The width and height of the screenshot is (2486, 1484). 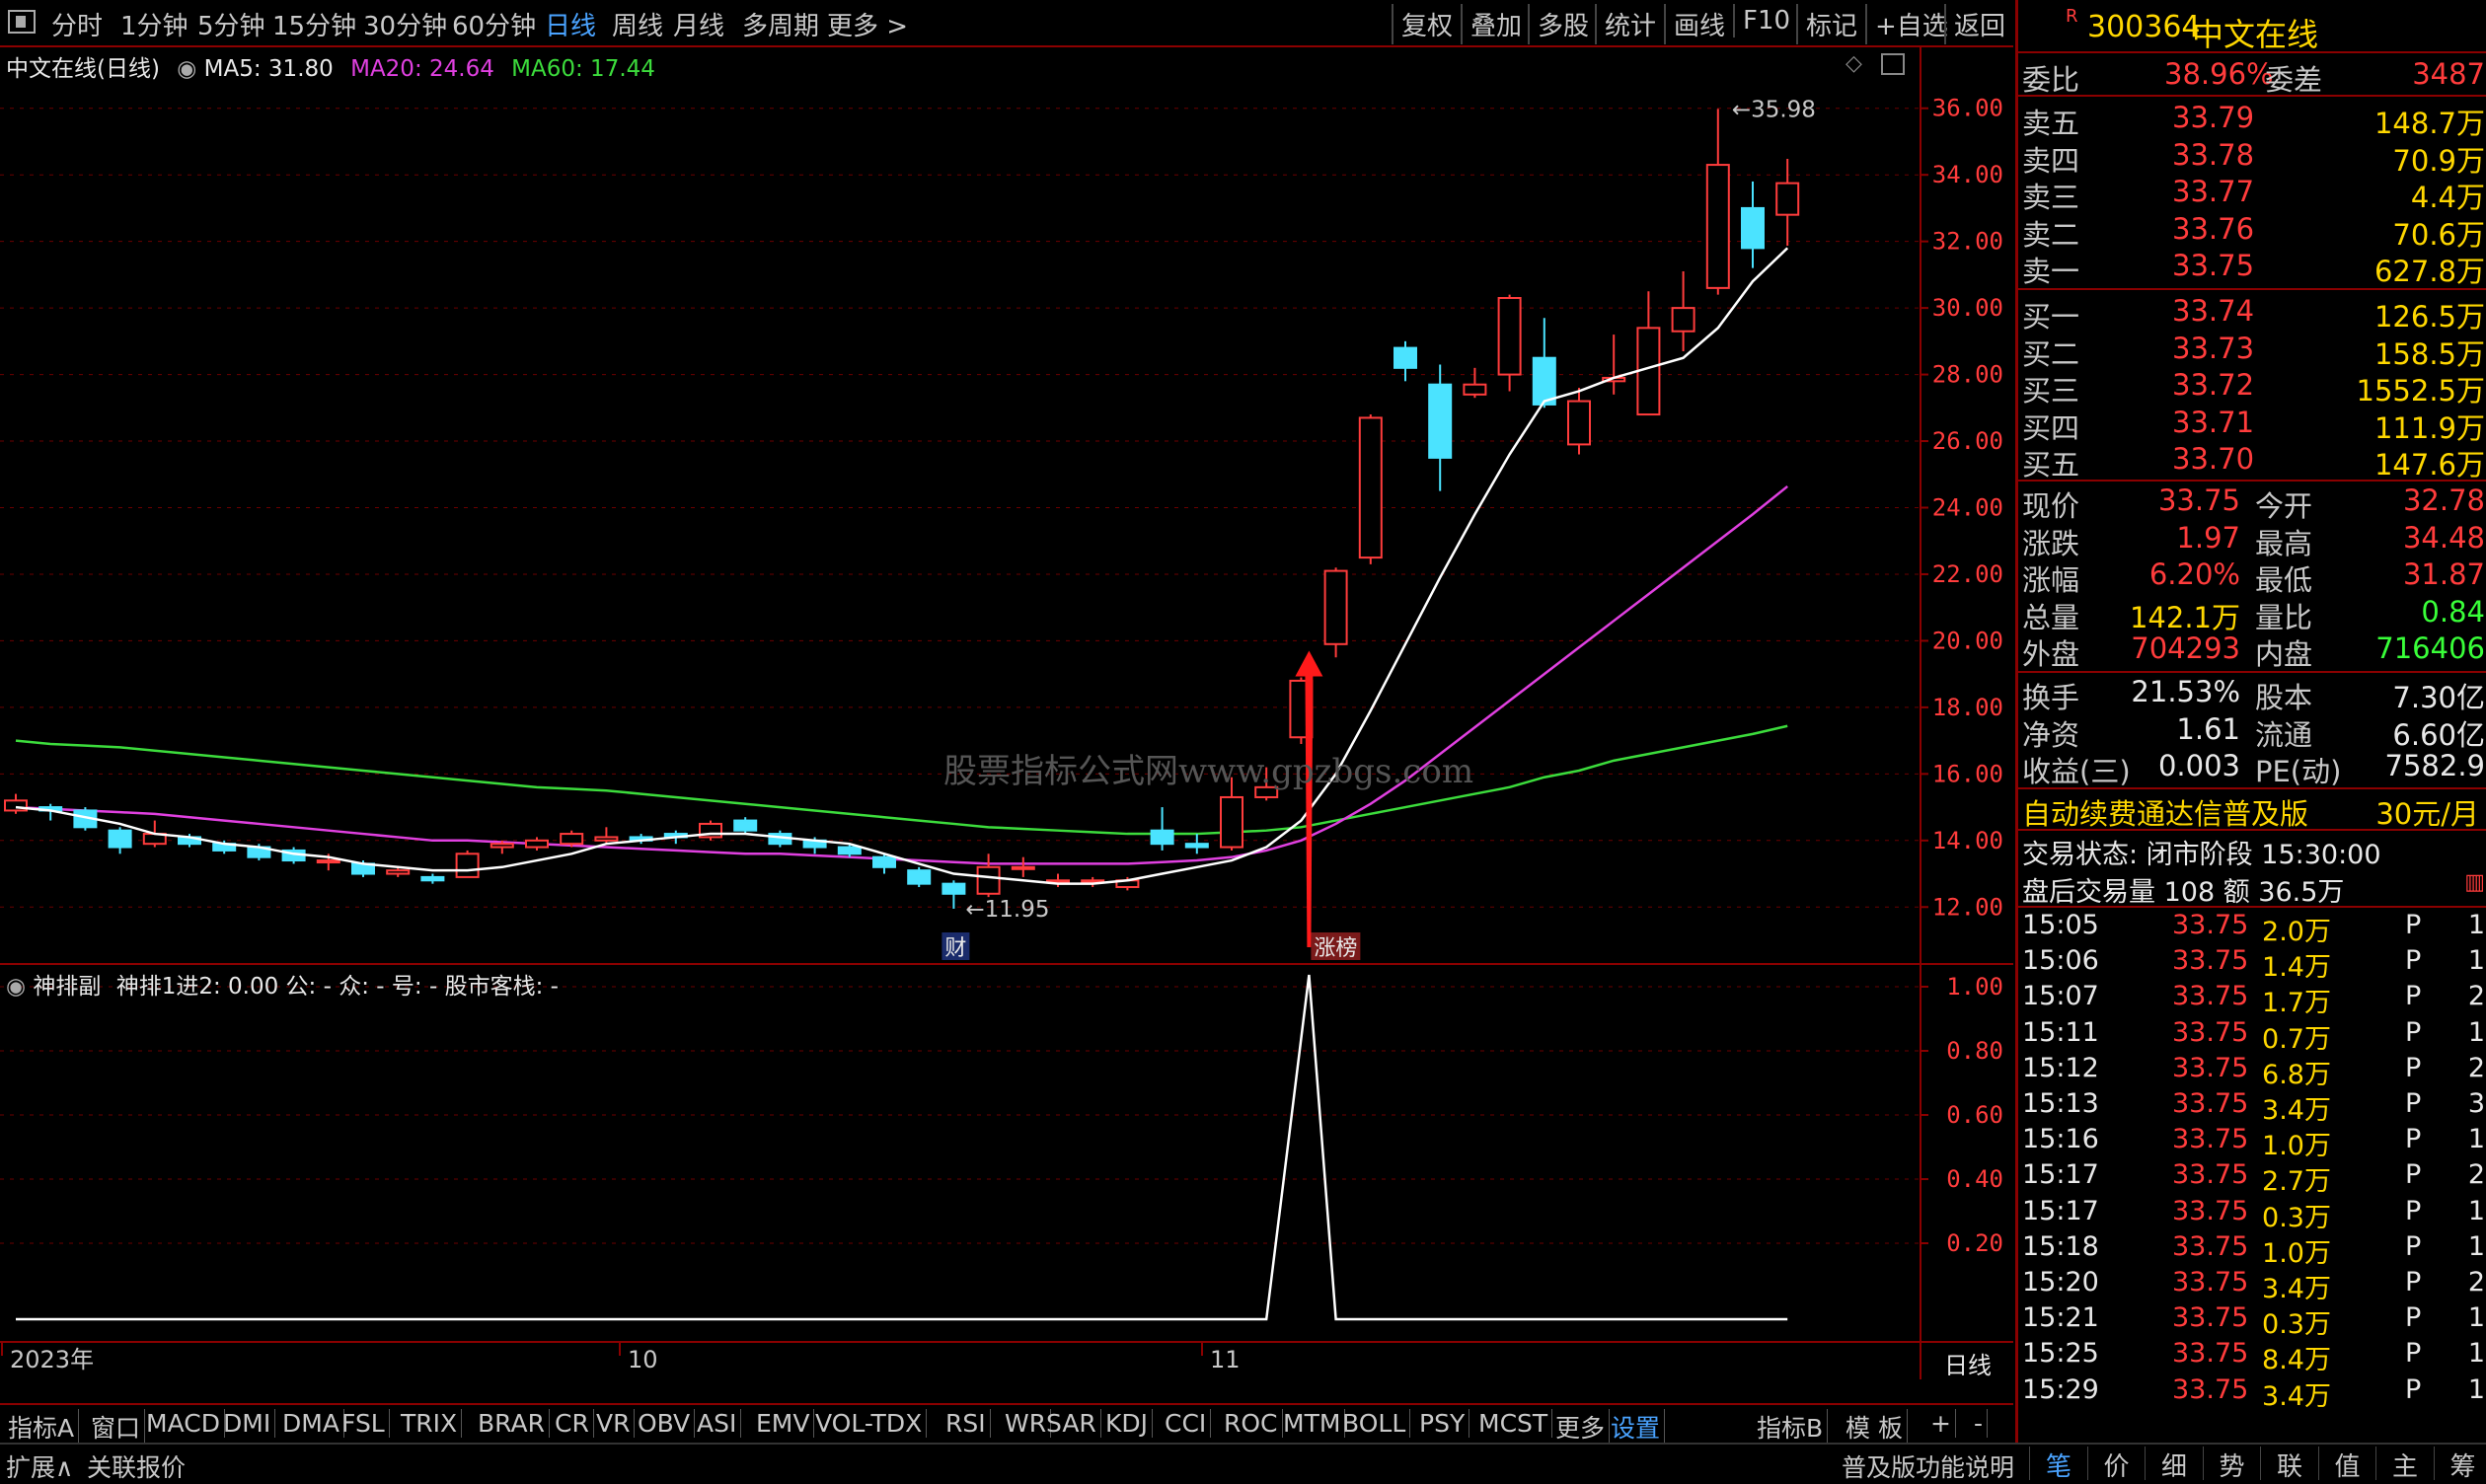 I want to click on panel-button-4: 联, so click(x=2289, y=1463).